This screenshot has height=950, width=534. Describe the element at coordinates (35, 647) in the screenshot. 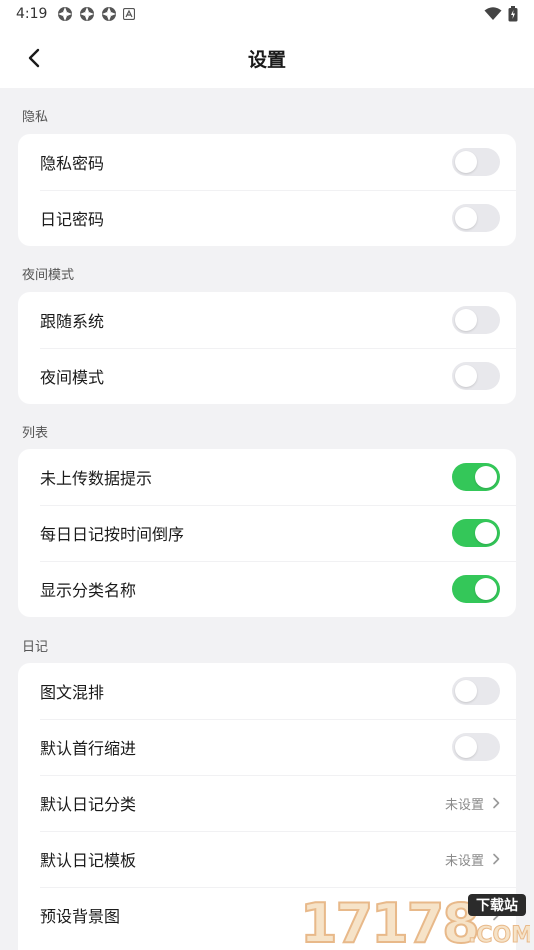

I see `section-title-diary: 日记` at that location.